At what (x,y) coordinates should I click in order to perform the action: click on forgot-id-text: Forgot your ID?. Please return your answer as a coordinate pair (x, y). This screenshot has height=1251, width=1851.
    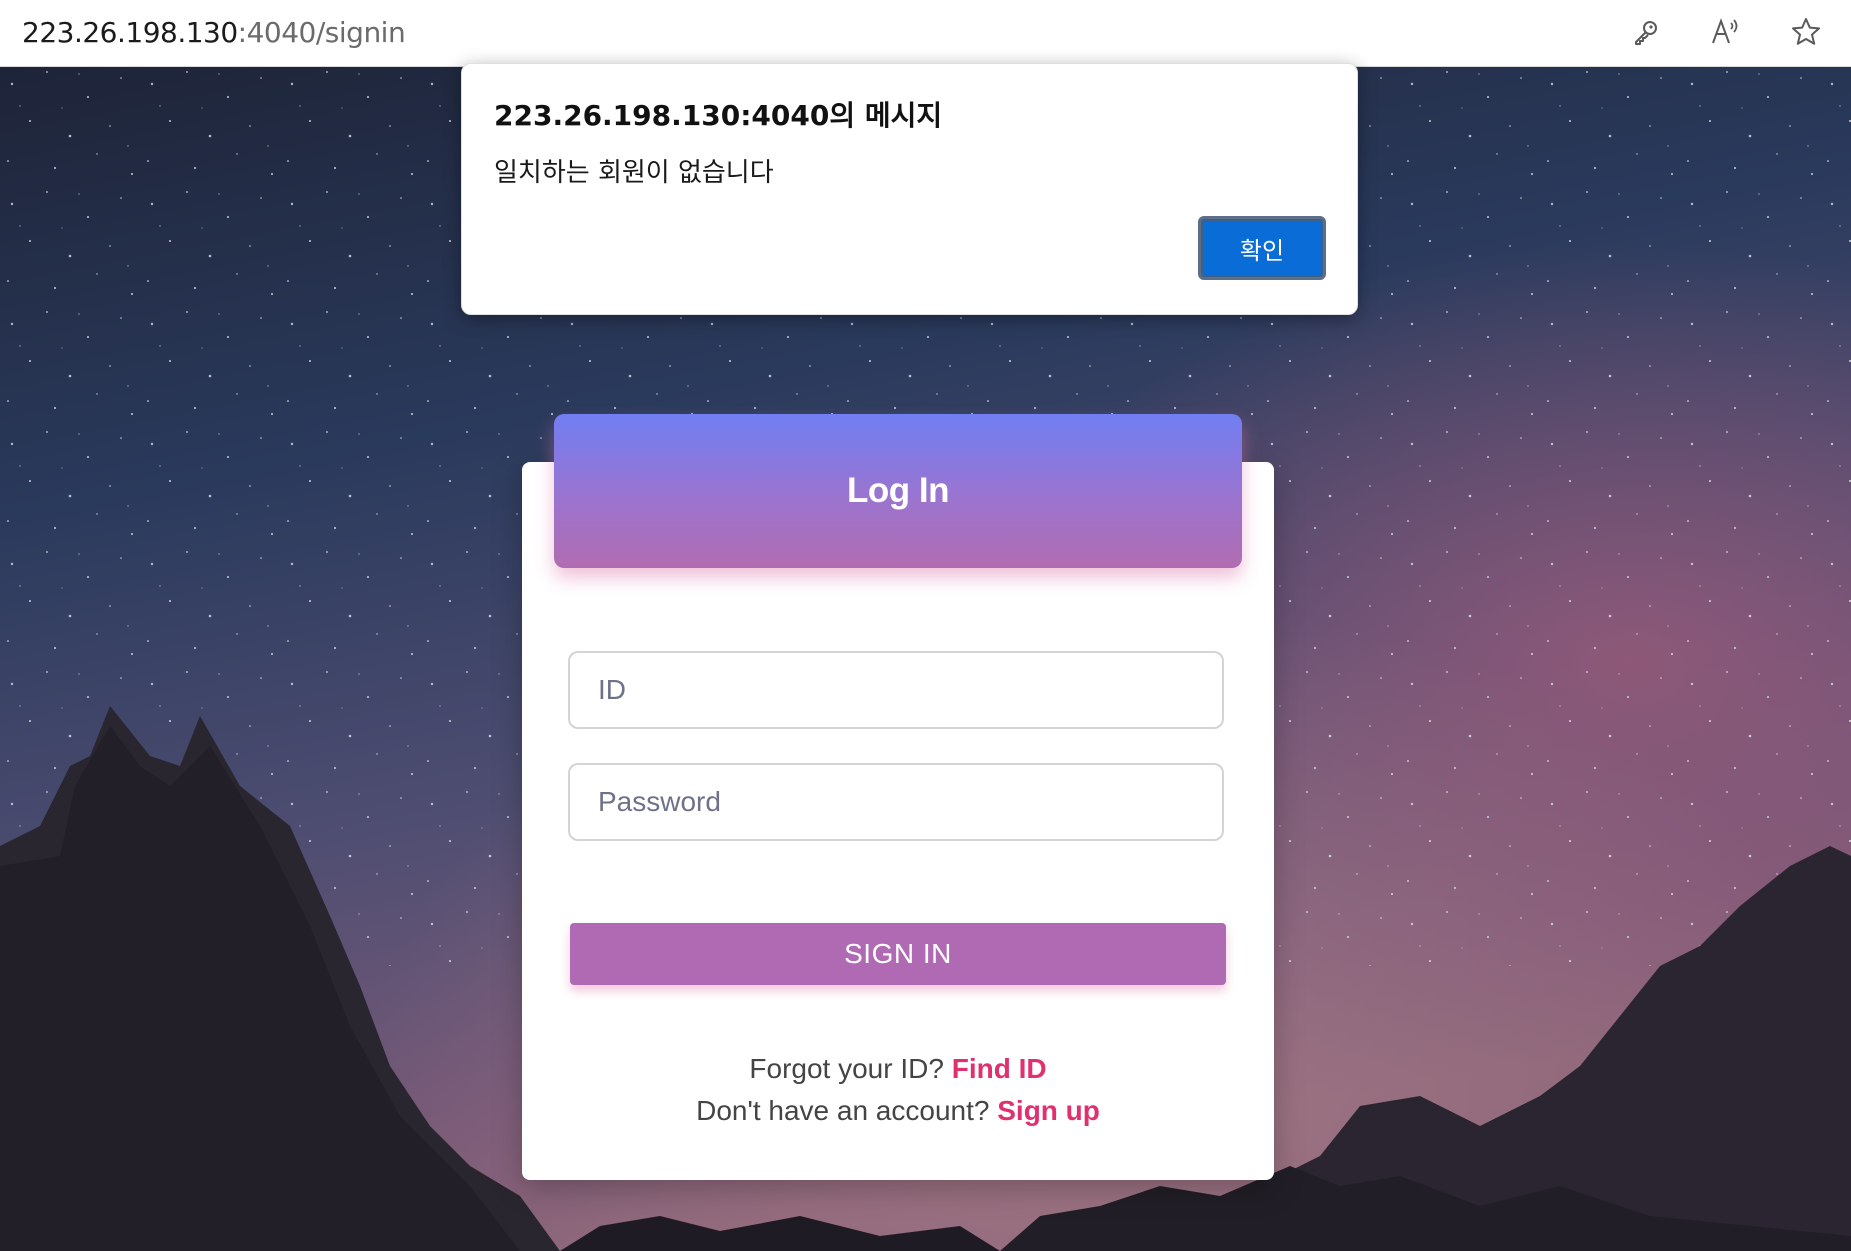
    Looking at the image, I should click on (846, 1068).